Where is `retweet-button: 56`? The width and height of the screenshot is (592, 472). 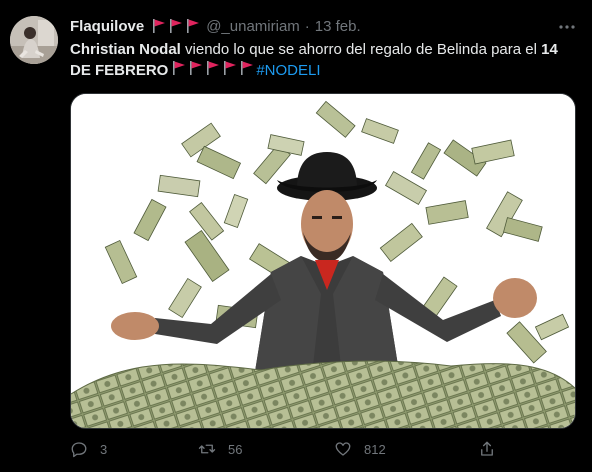 retweet-button: 56 is located at coordinates (220, 449).